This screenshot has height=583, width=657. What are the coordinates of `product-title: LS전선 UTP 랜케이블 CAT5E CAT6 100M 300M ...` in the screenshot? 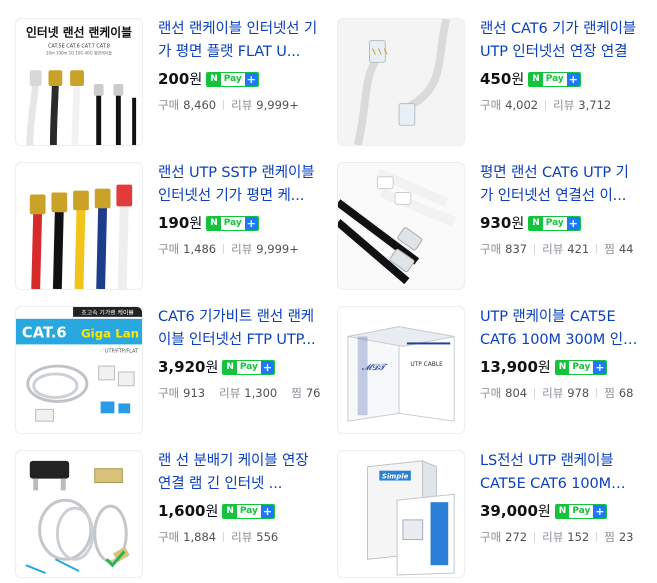 It's located at (560, 473).